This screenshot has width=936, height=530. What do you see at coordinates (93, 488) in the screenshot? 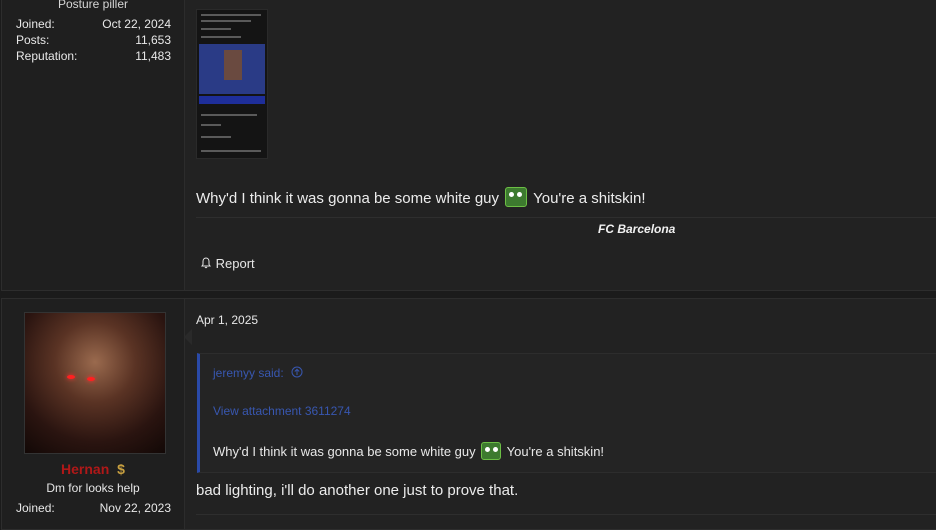
I see `user-title: Dm for looks help` at bounding box center [93, 488].